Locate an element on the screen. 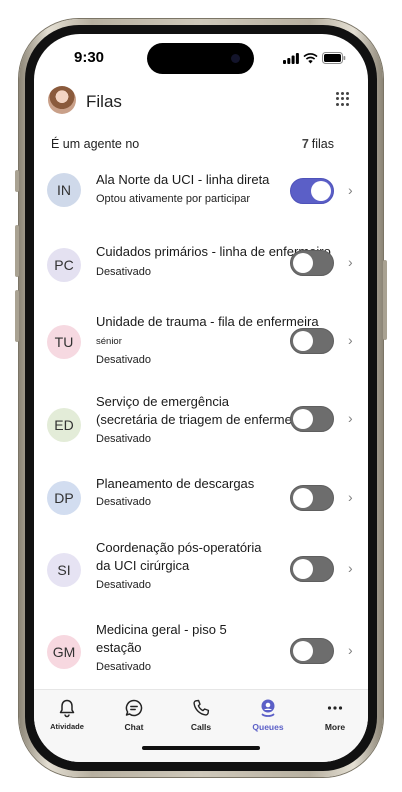  queue-name: Medicina geral - piso 5 is located at coordinates (161, 629).